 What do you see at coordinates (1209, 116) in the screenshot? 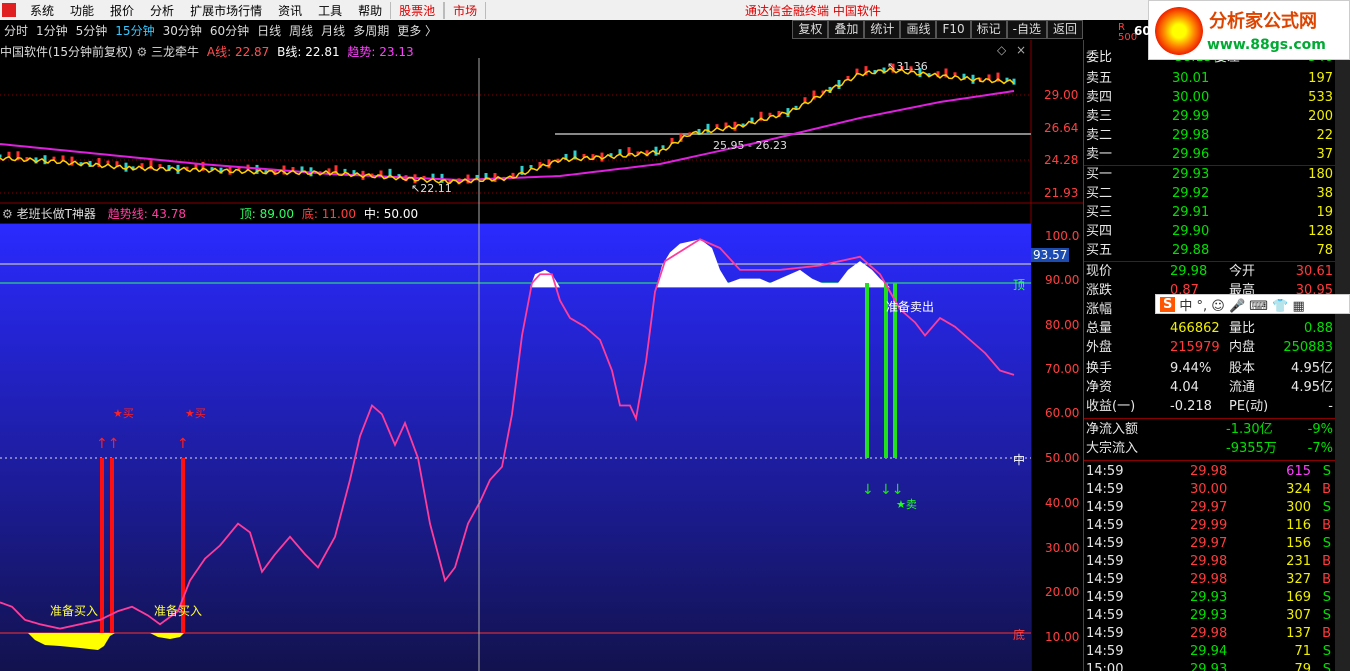
I see `ask-row: 卖三 29.99 200` at bounding box center [1209, 116].